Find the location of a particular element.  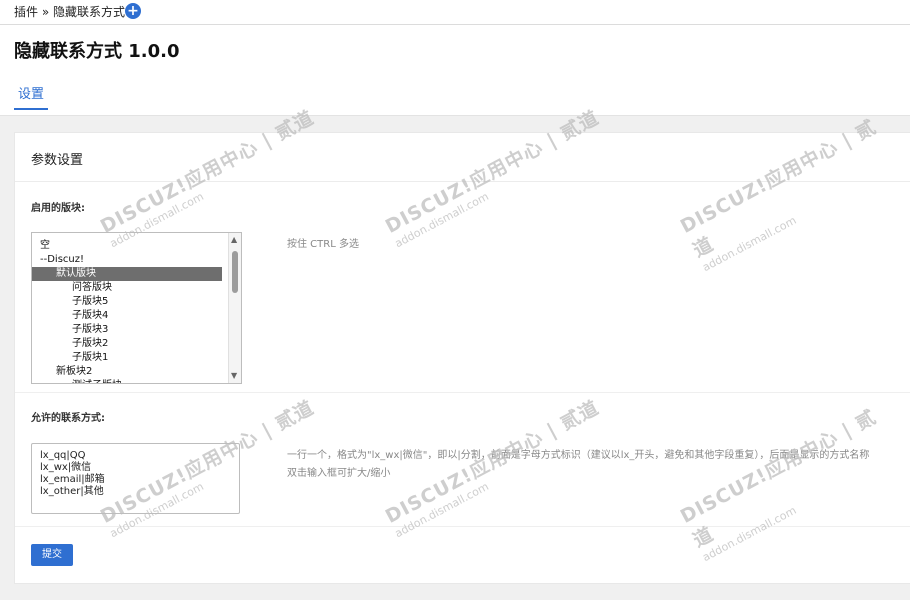

scroll-down-icon: ▼ is located at coordinates (235, 376).